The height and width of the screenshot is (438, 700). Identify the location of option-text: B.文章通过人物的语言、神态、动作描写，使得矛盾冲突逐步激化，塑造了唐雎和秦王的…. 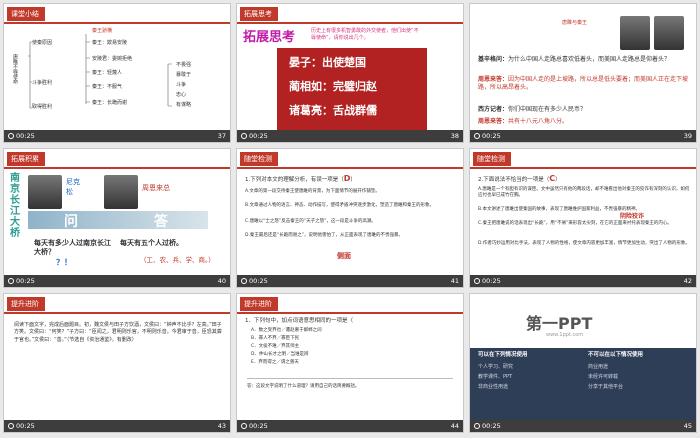
(340, 205).